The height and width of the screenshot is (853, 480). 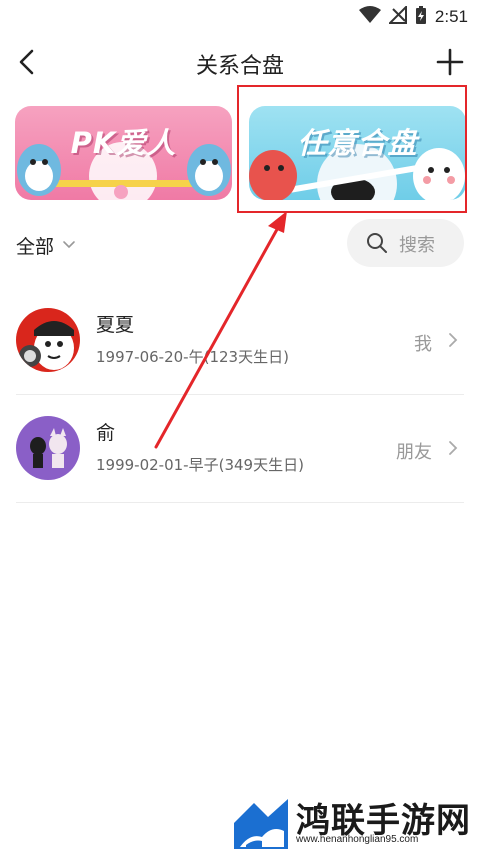 What do you see at coordinates (397, 16) in the screenshot?
I see `no-signal-icon` at bounding box center [397, 16].